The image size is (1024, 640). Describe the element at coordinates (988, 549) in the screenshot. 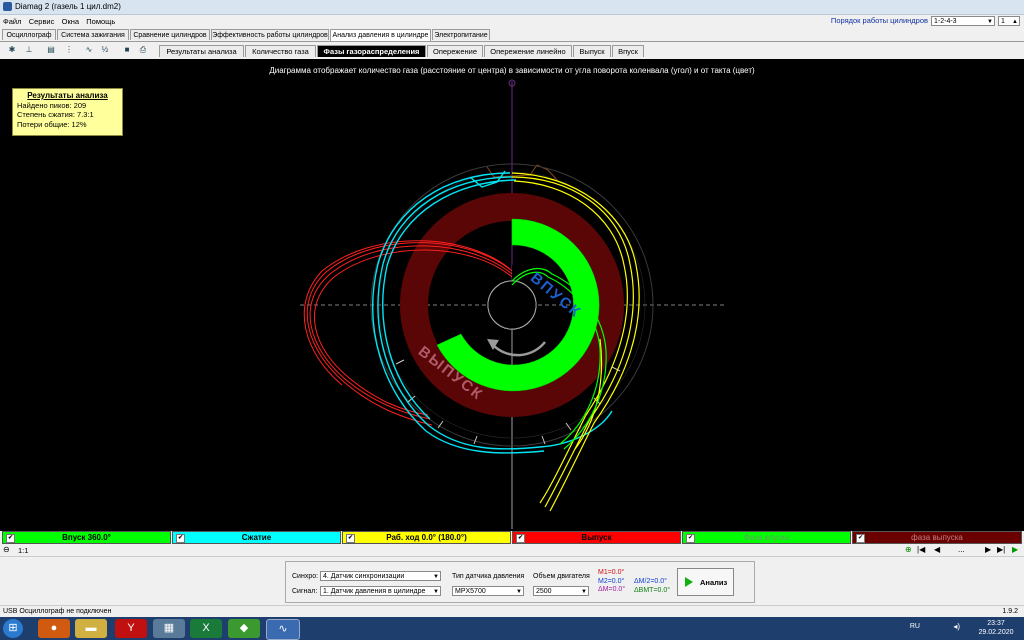

I see `next-icon: ▶` at that location.